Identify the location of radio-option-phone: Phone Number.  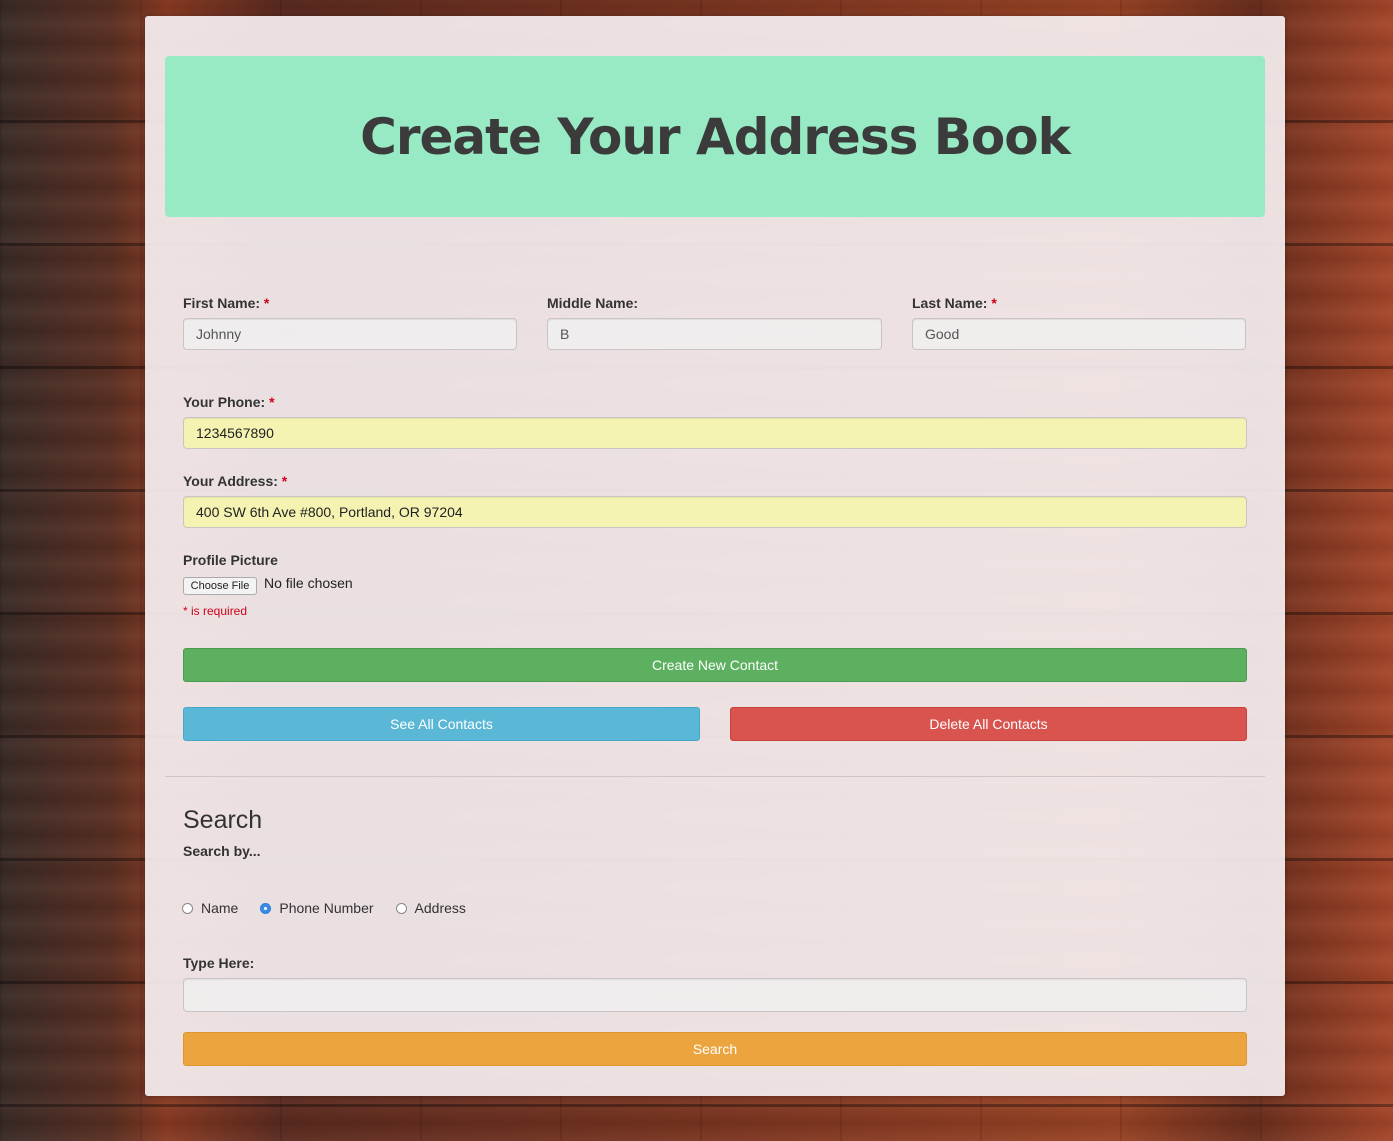
(317, 908).